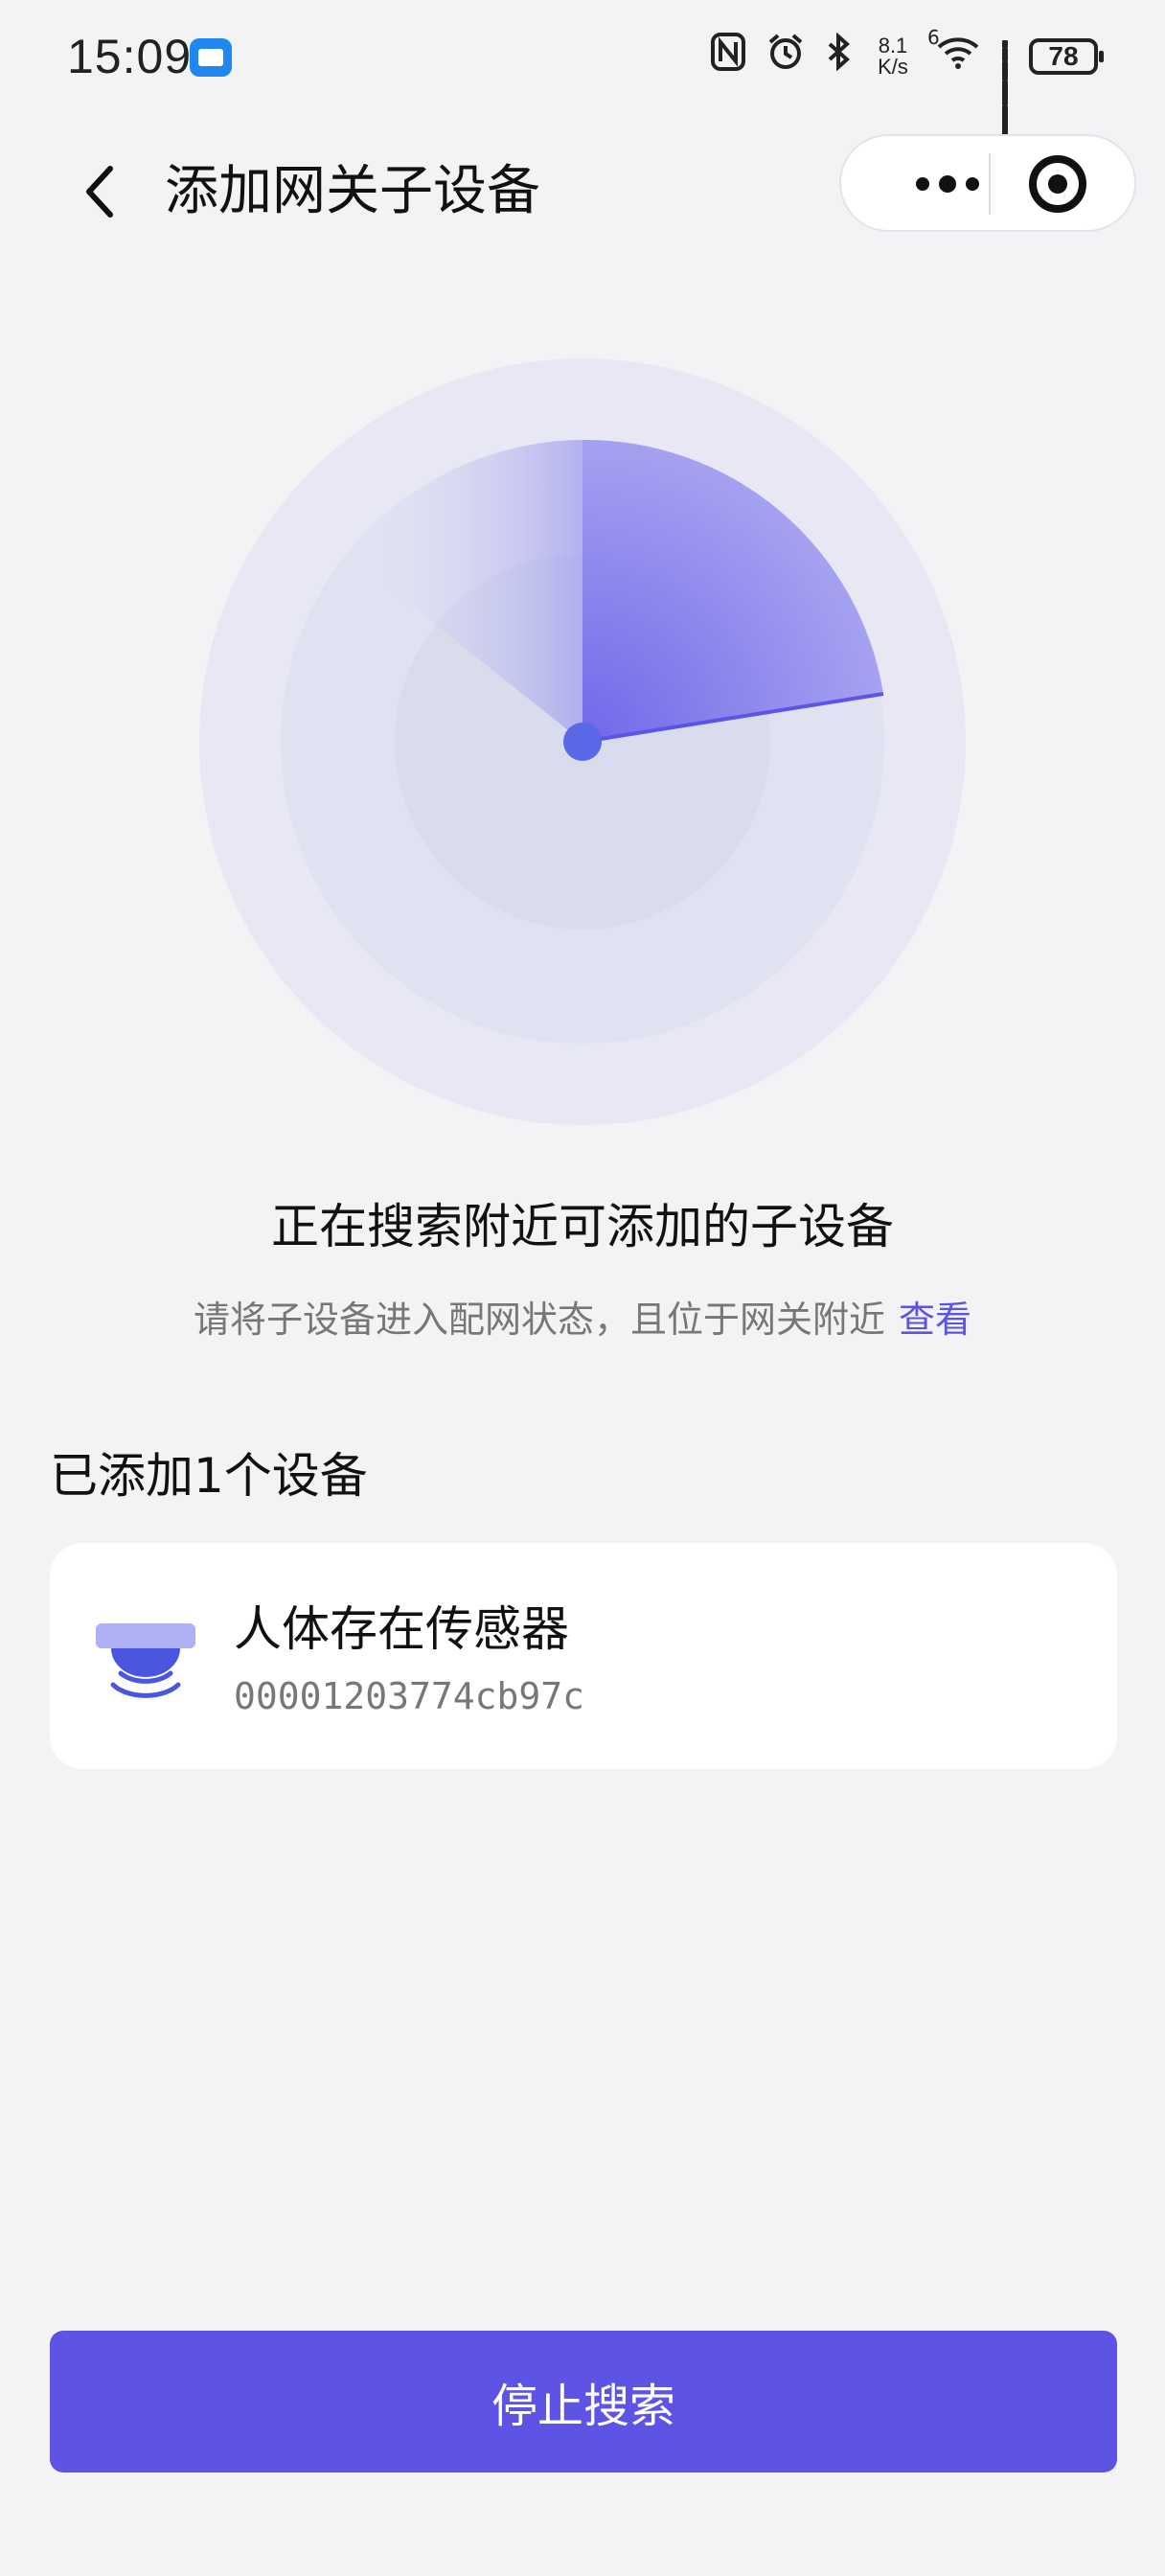 This screenshot has width=1165, height=2576. I want to click on network-speed: 8.1 K/s, so click(893, 56).